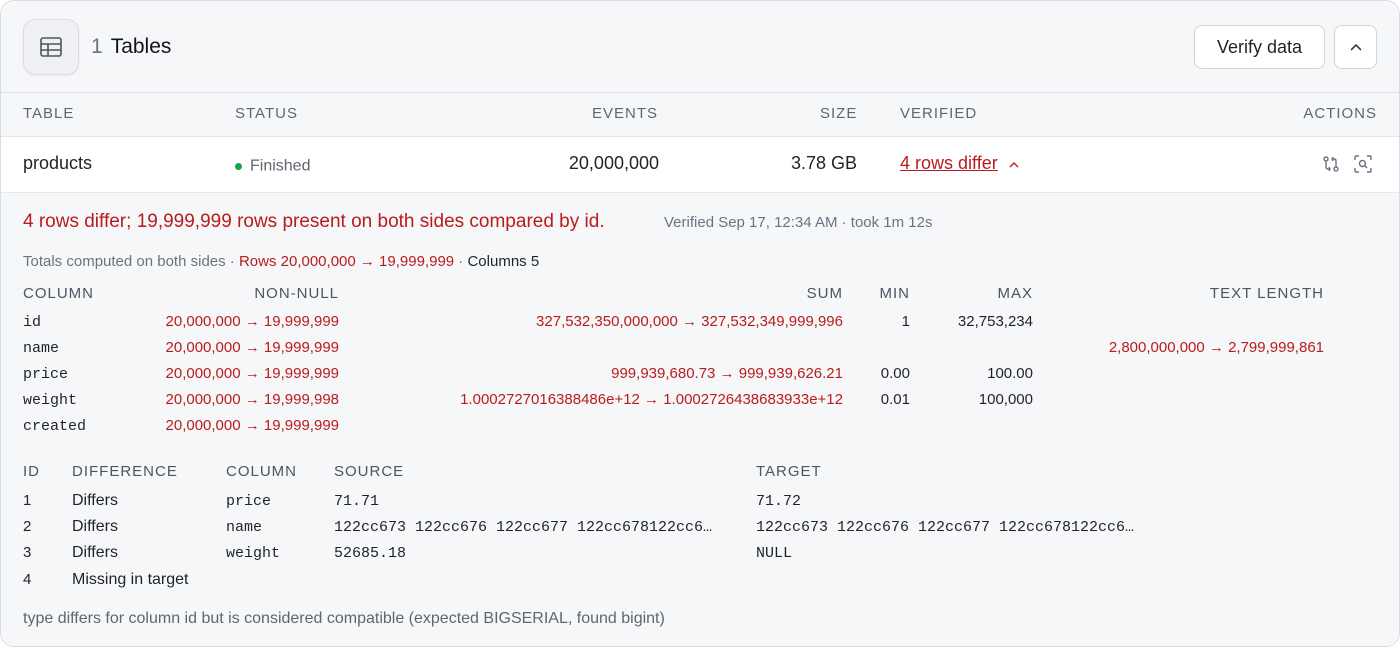 This screenshot has height=647, width=1400. I want to click on diff-id: 3, so click(27, 552).